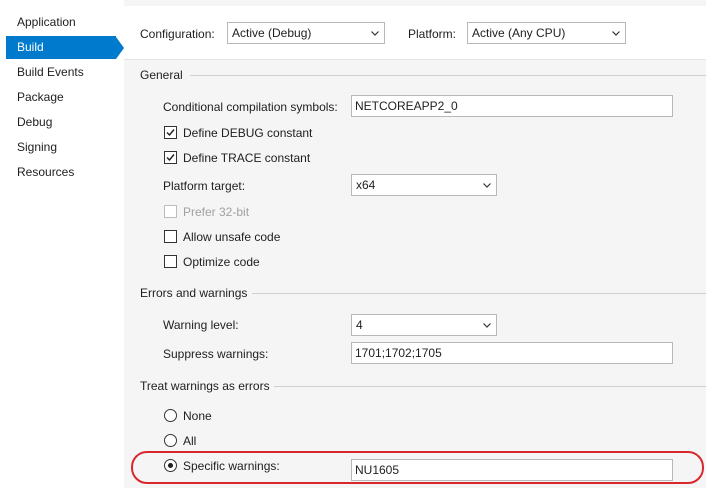 The image size is (706, 488). Describe the element at coordinates (170, 236) in the screenshot. I see `allow-unsafe-checkbox` at that location.